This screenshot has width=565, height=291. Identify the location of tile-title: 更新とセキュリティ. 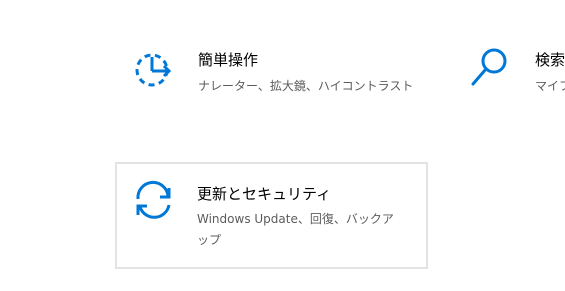
(264, 194).